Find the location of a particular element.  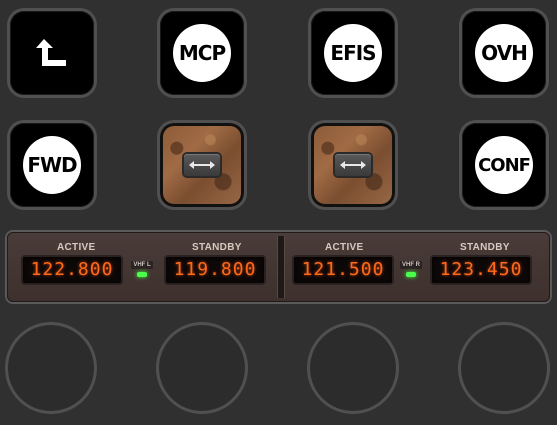

active-label-right: ACTIVE is located at coordinates (344, 247).